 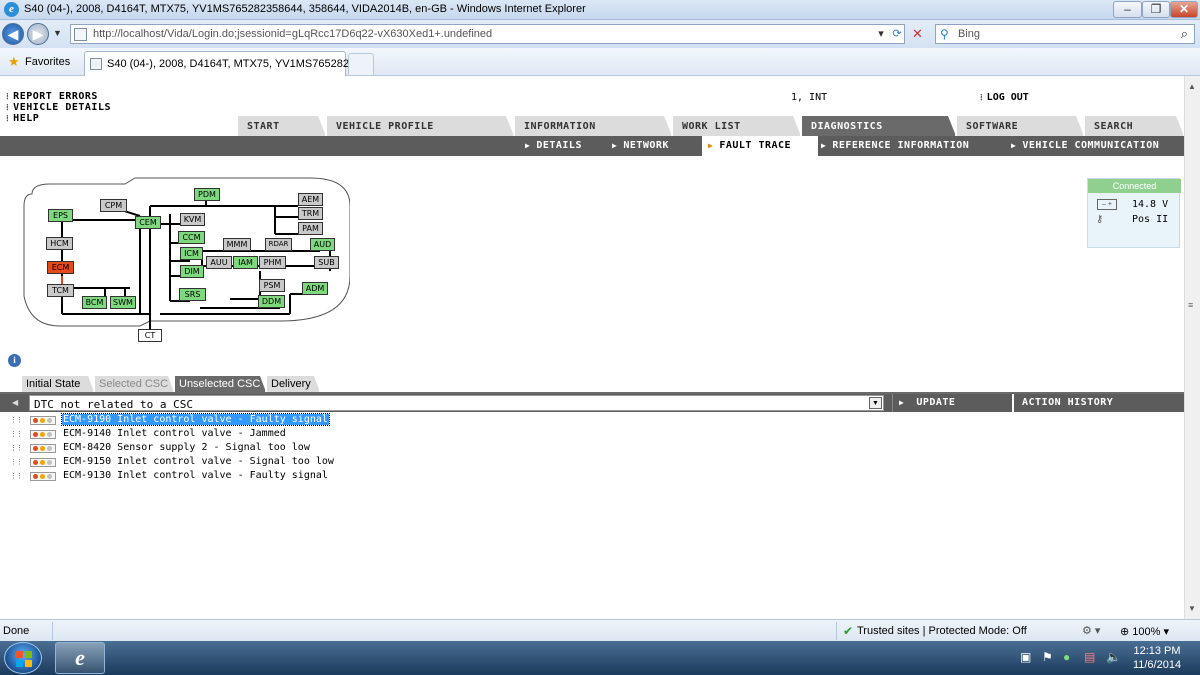 I want to click on tab-start: START, so click(x=282, y=126).